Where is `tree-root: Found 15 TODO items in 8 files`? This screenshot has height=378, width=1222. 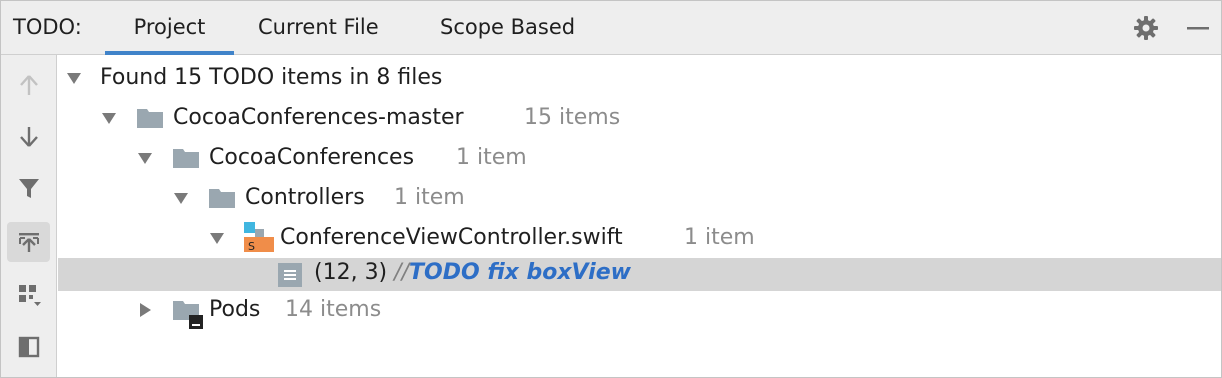 tree-root: Found 15 TODO items in 8 files is located at coordinates (639, 78).